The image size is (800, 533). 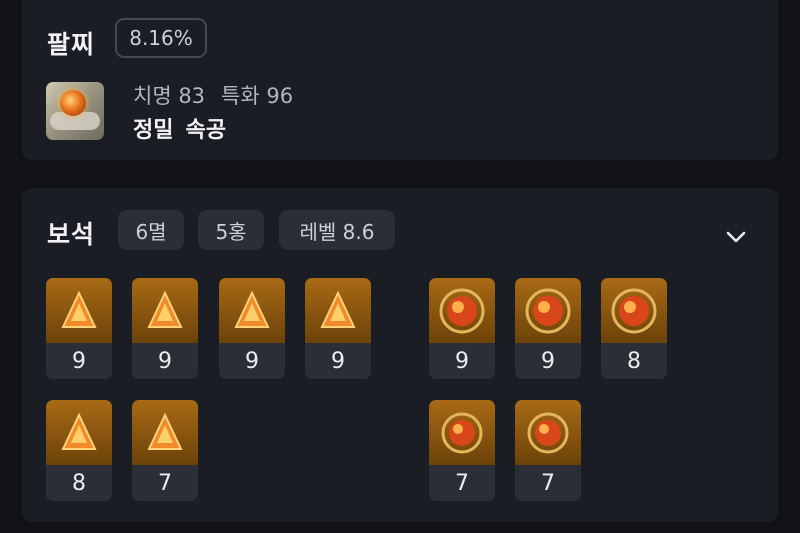 I want to click on bracelet-icon, so click(x=75, y=111).